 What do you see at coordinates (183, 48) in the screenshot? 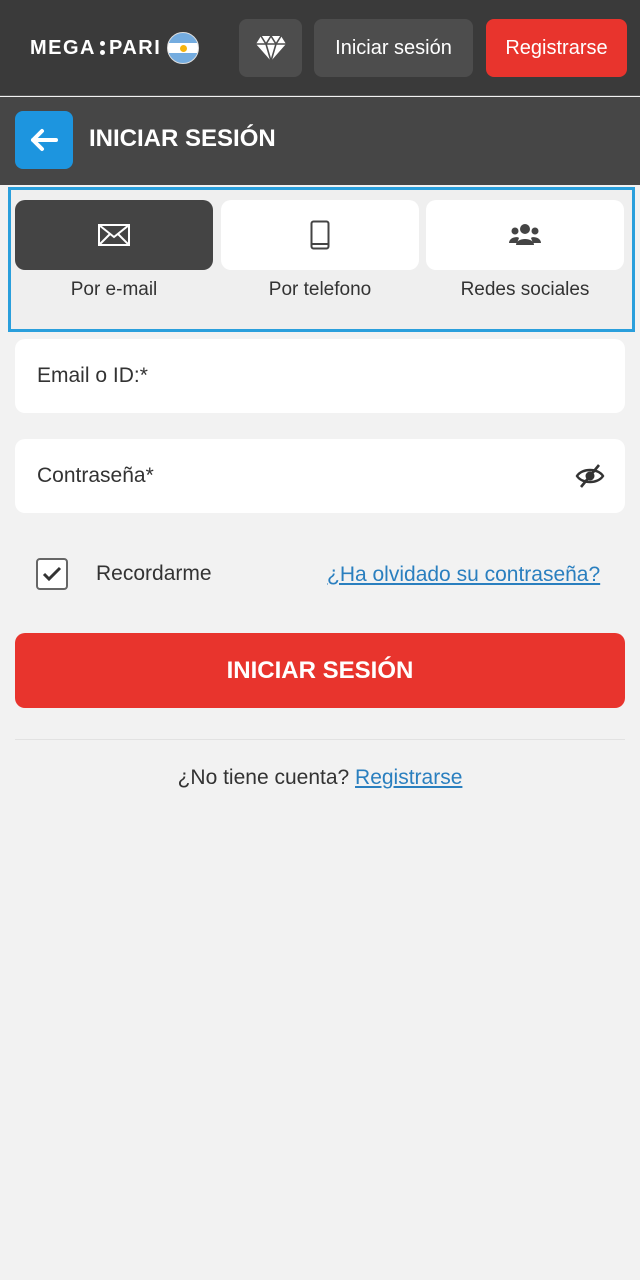
I see `argentina-flag-icon` at bounding box center [183, 48].